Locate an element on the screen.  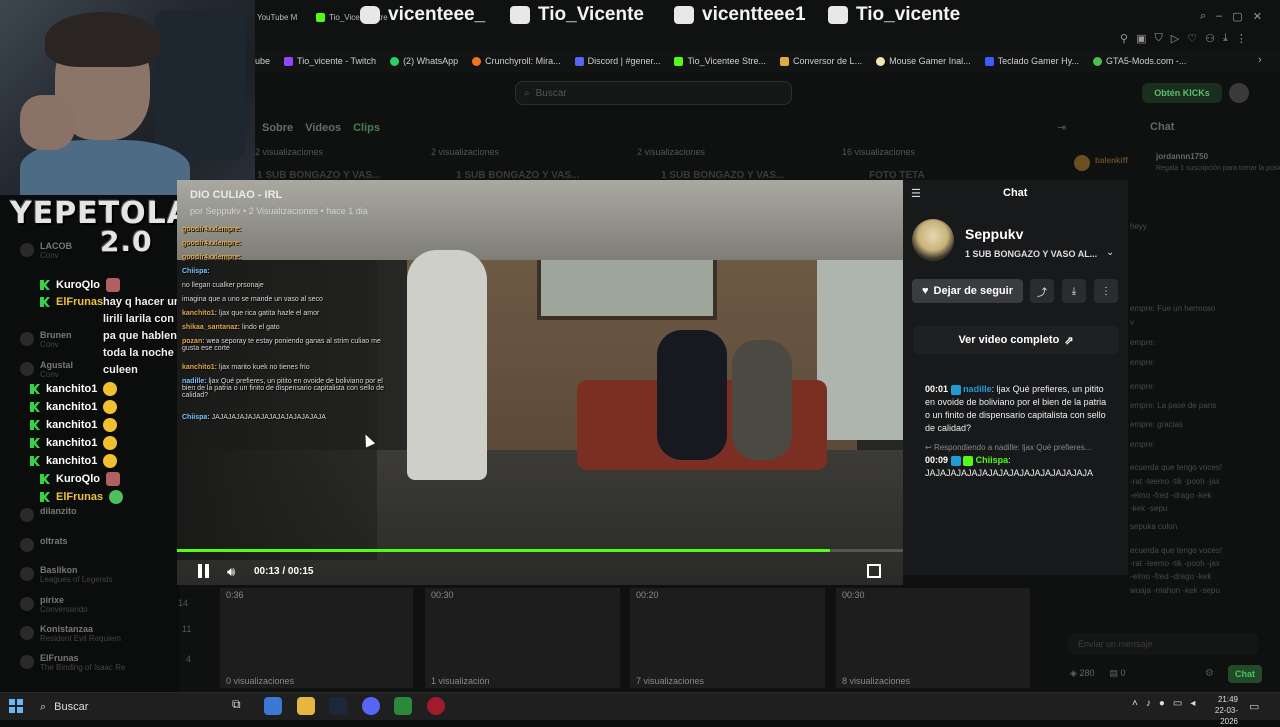
gear-icon: ⚙ is located at coordinates (1209, 673).